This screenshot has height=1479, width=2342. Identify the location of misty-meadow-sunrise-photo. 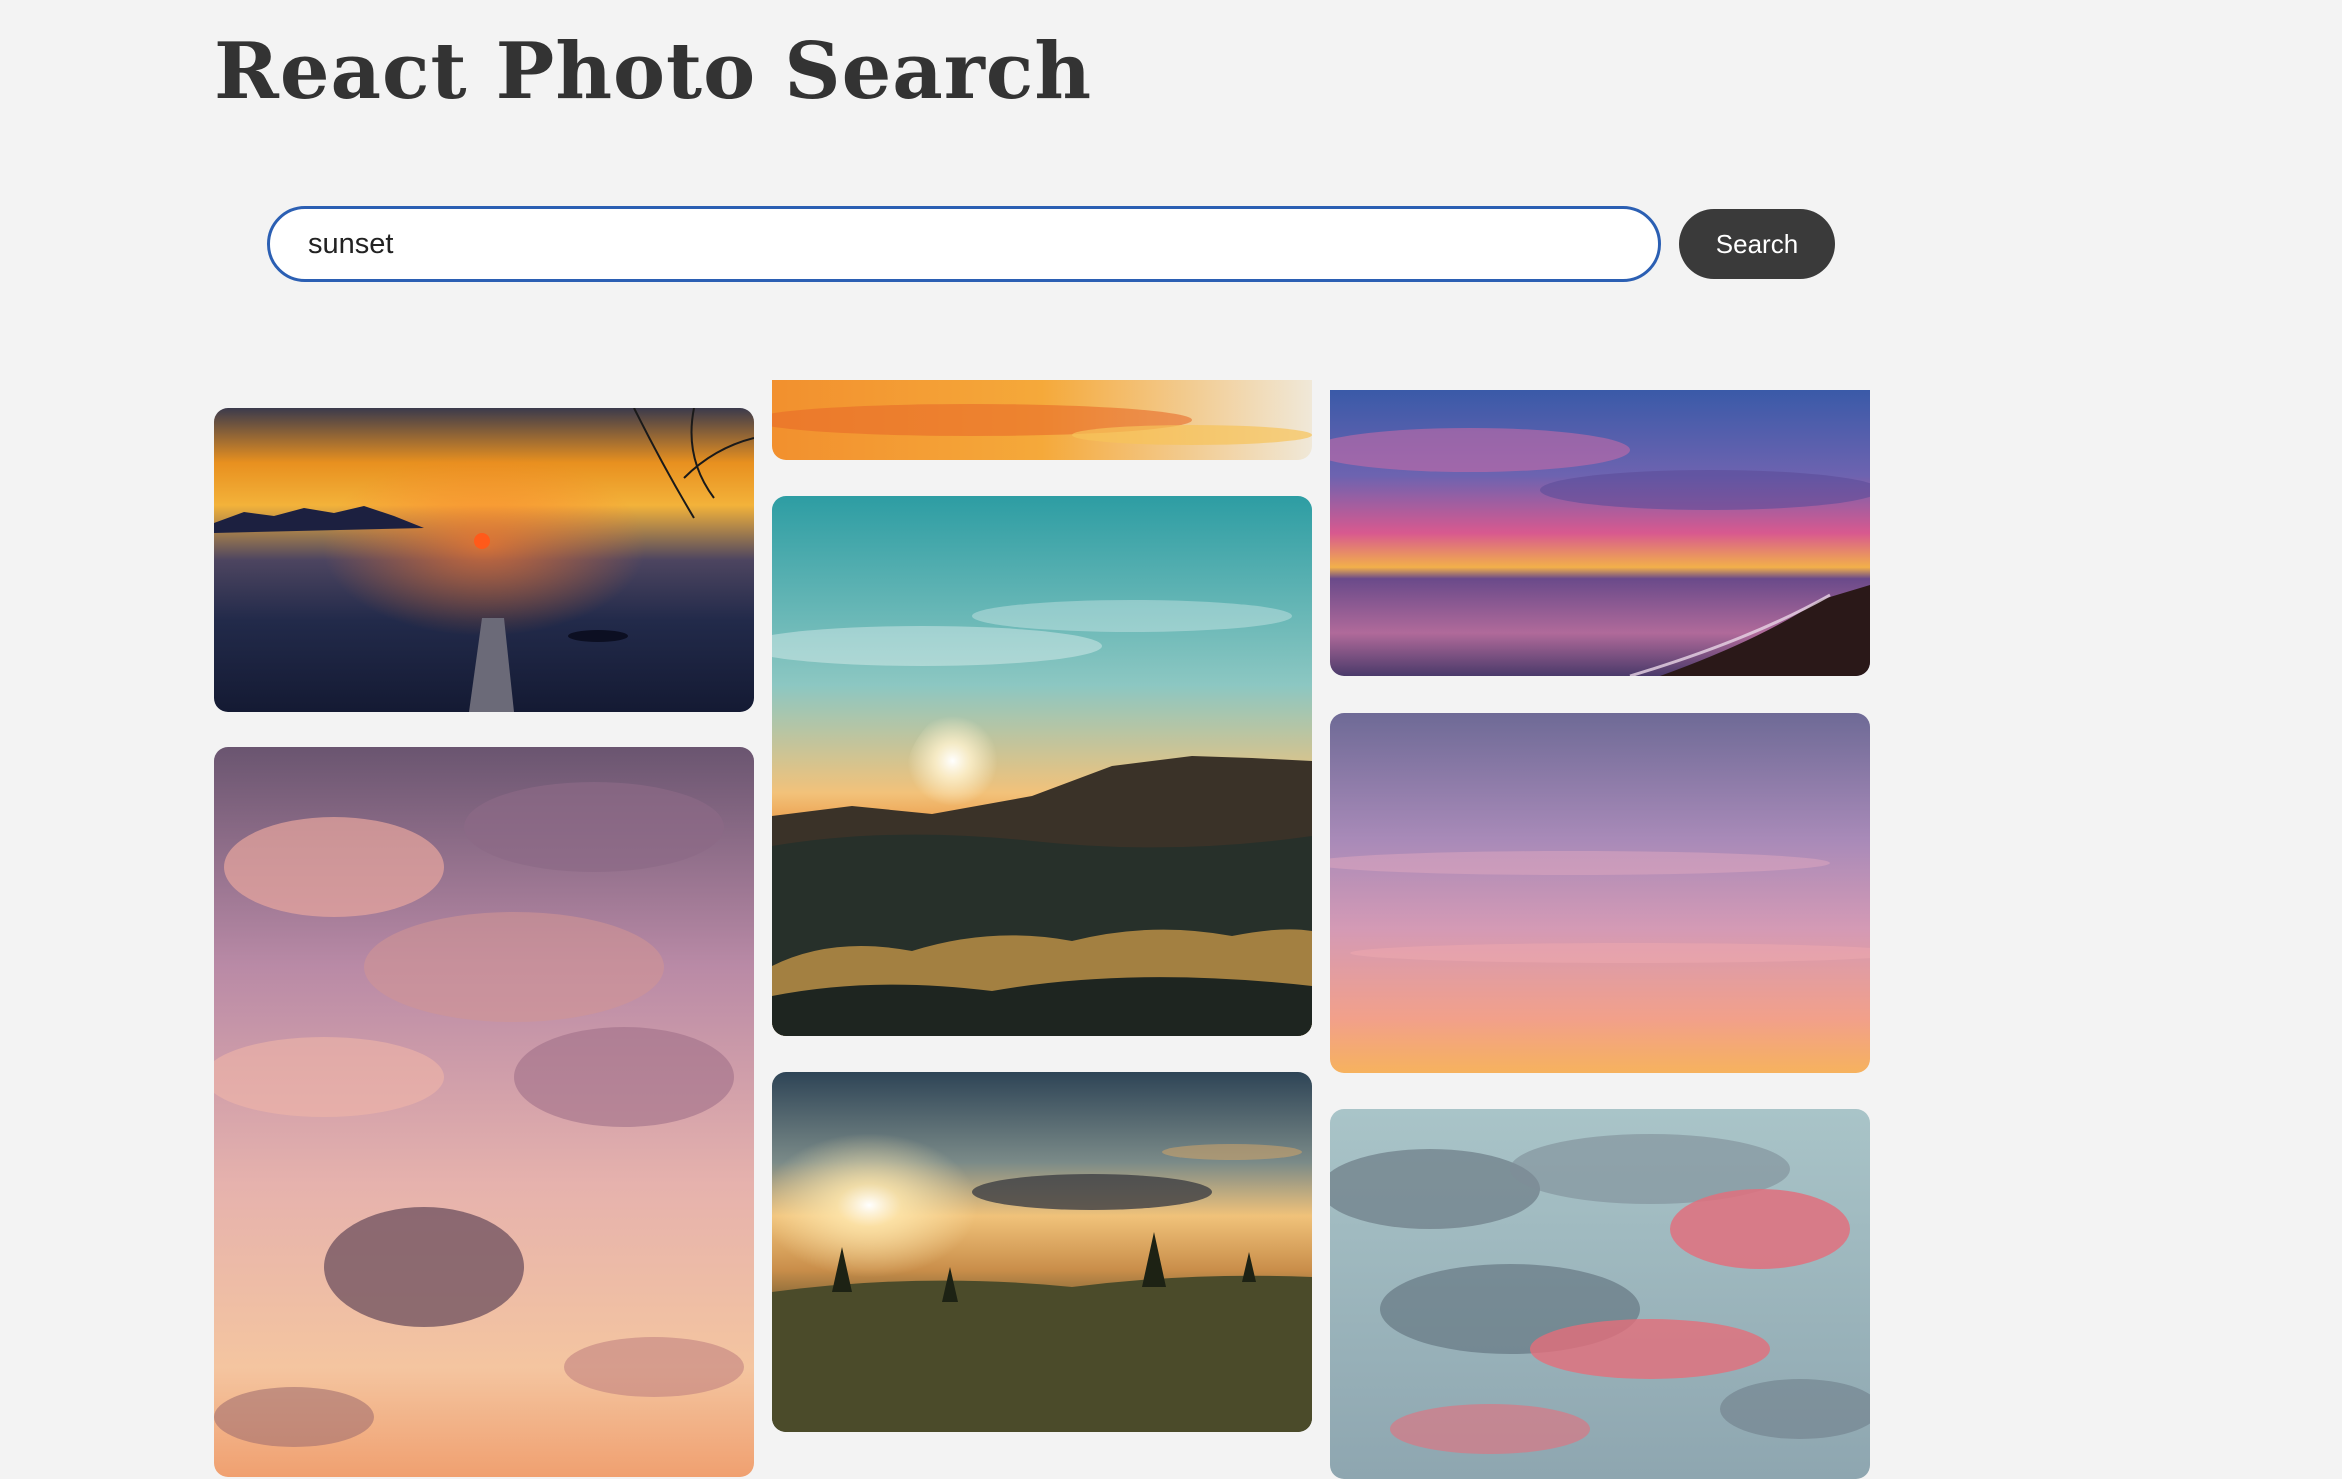
(1042, 1252).